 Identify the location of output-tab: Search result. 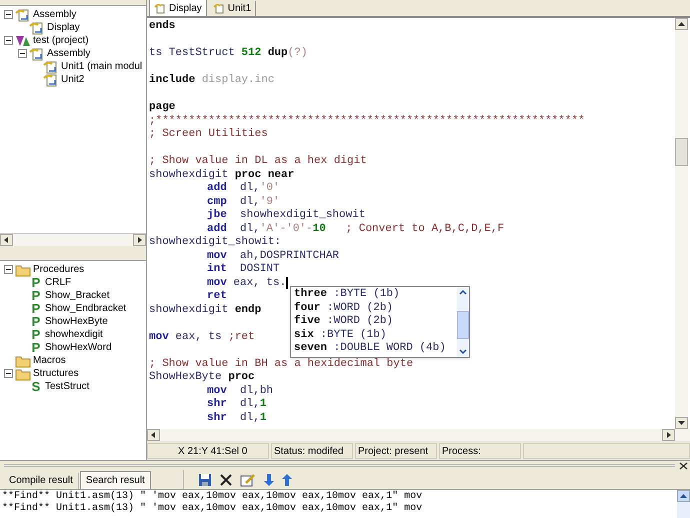
(115, 480).